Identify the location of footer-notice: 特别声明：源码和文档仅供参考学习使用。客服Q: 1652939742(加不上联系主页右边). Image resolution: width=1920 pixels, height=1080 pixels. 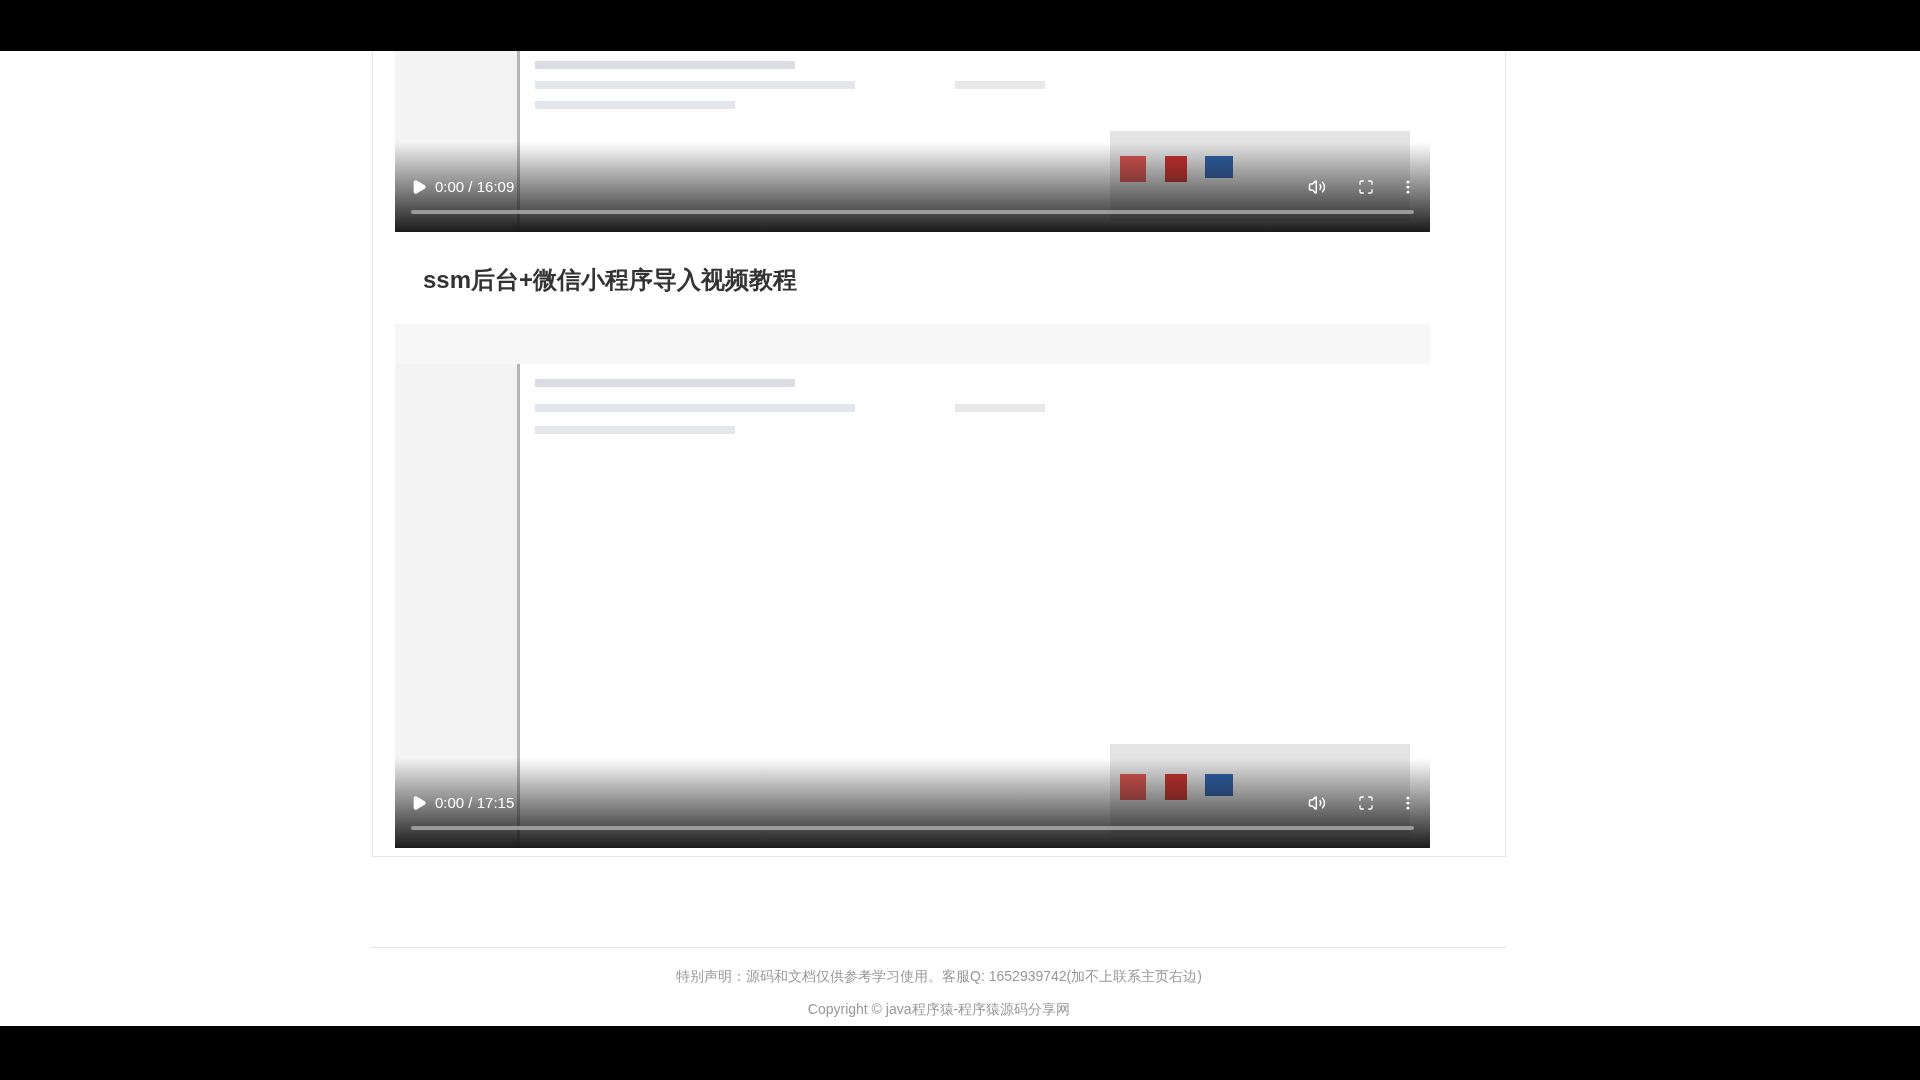
(939, 976).